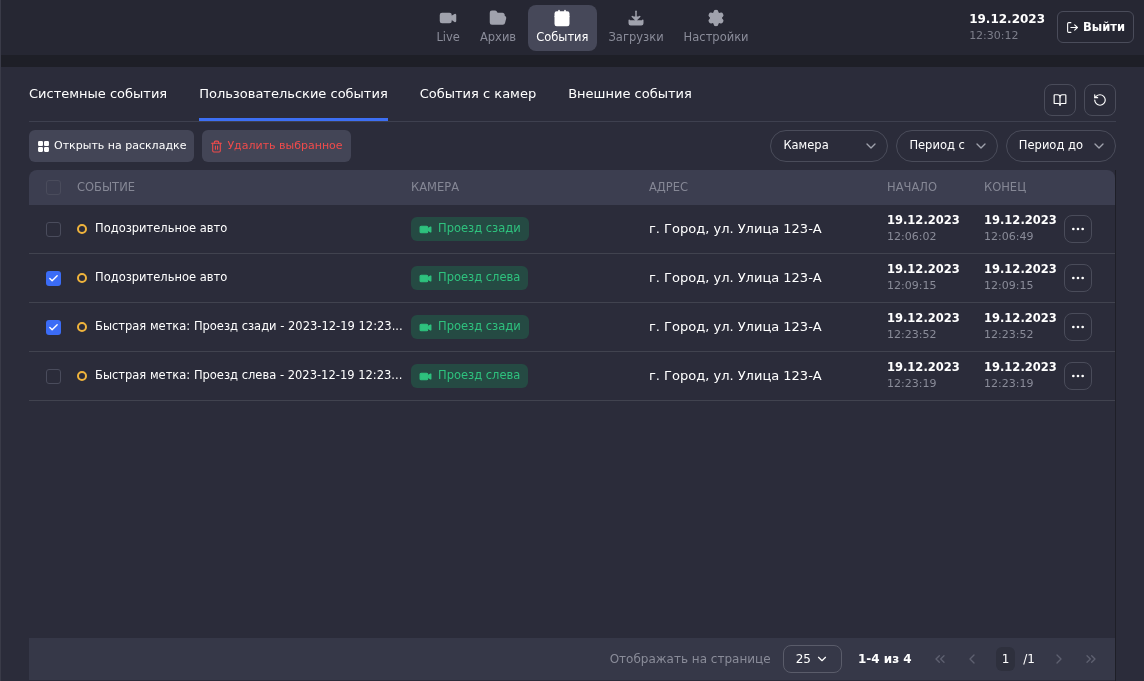  Describe the element at coordinates (912, 187) in the screenshot. I see `column-header: НАЧАЛО` at that location.